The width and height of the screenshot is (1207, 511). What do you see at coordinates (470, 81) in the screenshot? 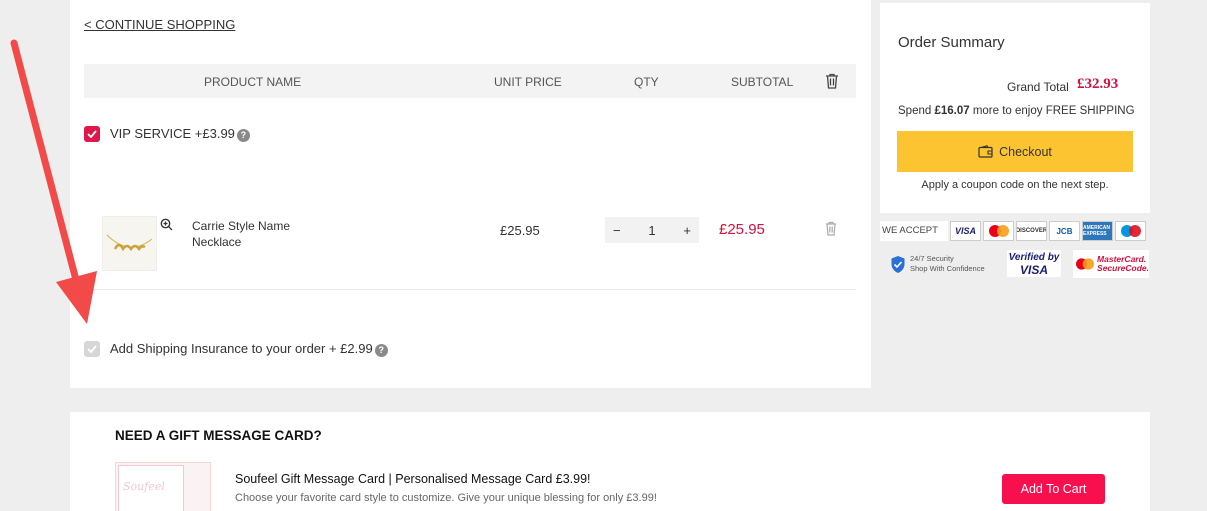
I see `cart-table-header: PRODUCT NAME UNIT PRICE QTY SUBTOTAL` at bounding box center [470, 81].